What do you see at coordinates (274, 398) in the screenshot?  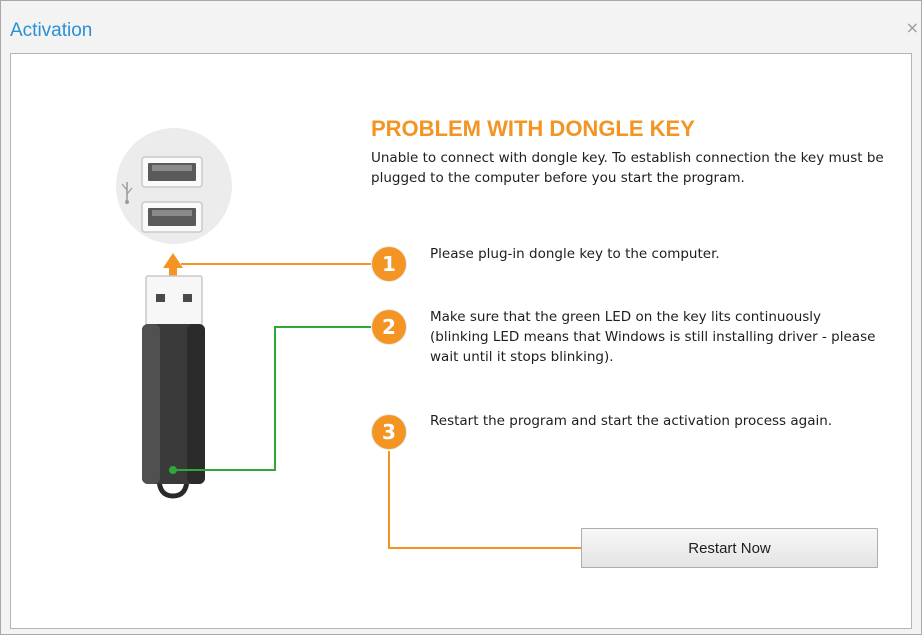 I see `connector-step2` at bounding box center [274, 398].